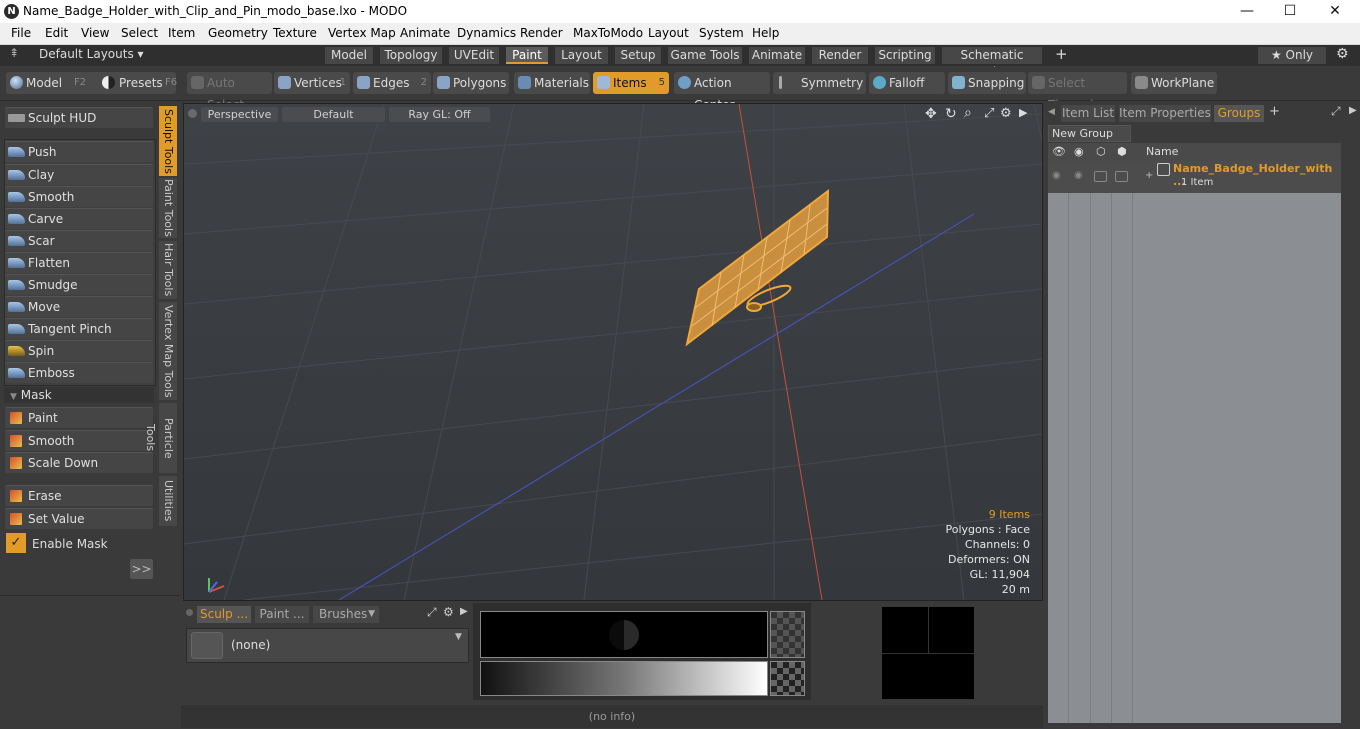  Describe the element at coordinates (1077, 92) in the screenshot. I see `select-through-button: Select Through` at that location.